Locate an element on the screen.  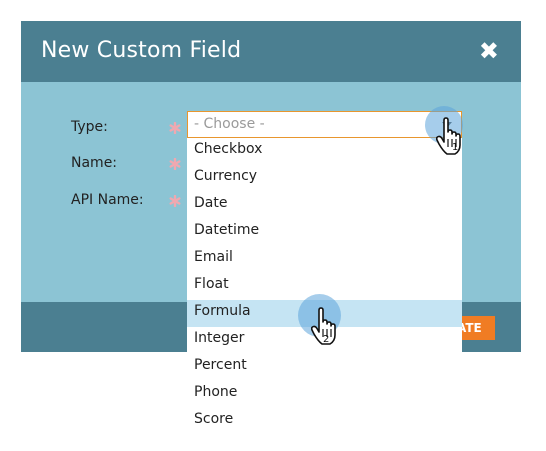
option-email: Email is located at coordinates (324, 259).